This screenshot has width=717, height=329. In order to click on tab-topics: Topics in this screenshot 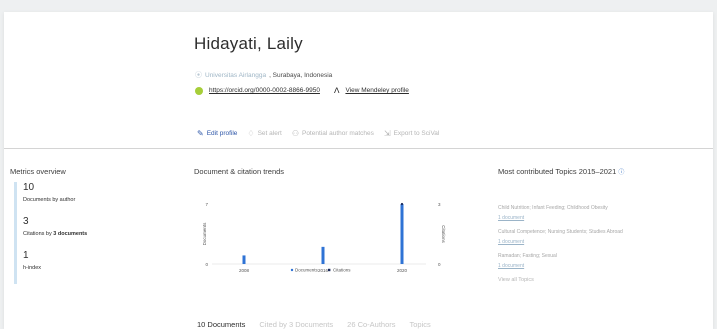, I will do `click(420, 324)`.